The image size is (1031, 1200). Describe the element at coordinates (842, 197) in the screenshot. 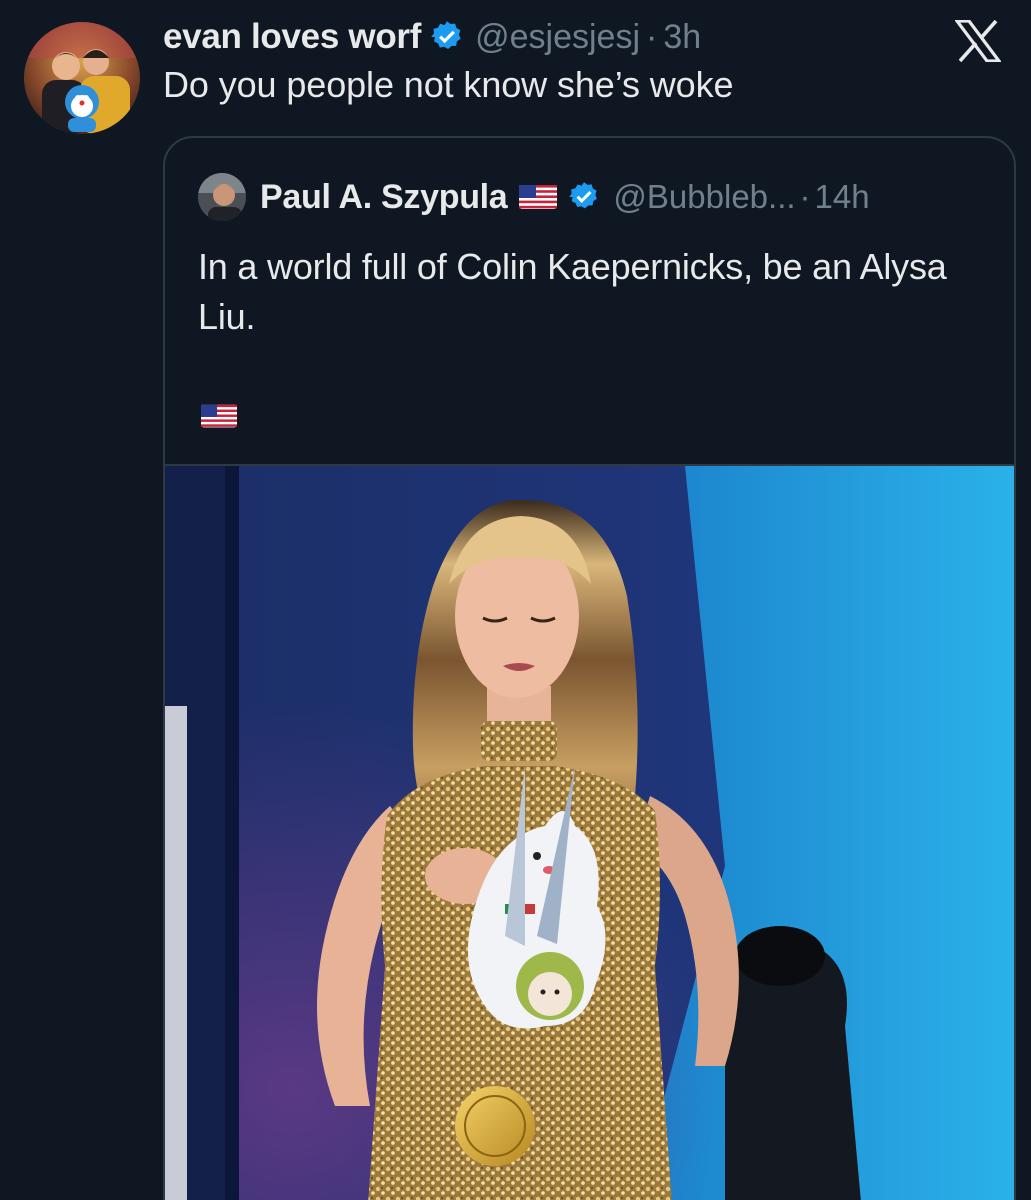

I see `quoted-tweet-timestamp: 14h` at that location.